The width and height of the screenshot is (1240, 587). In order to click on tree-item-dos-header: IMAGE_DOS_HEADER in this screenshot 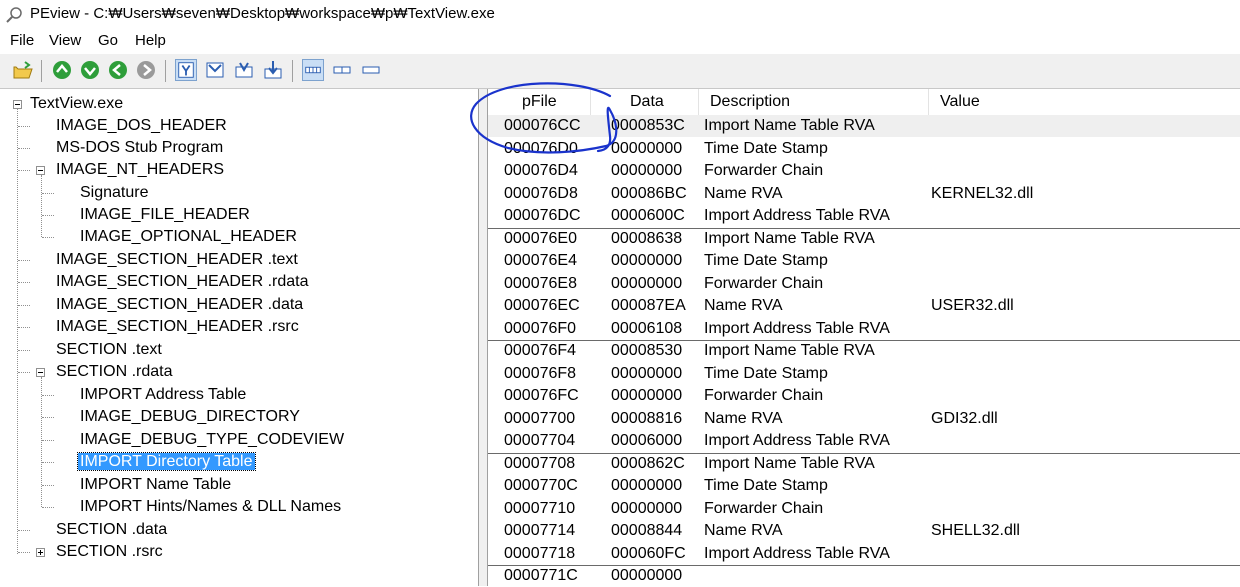, I will do `click(141, 126)`.